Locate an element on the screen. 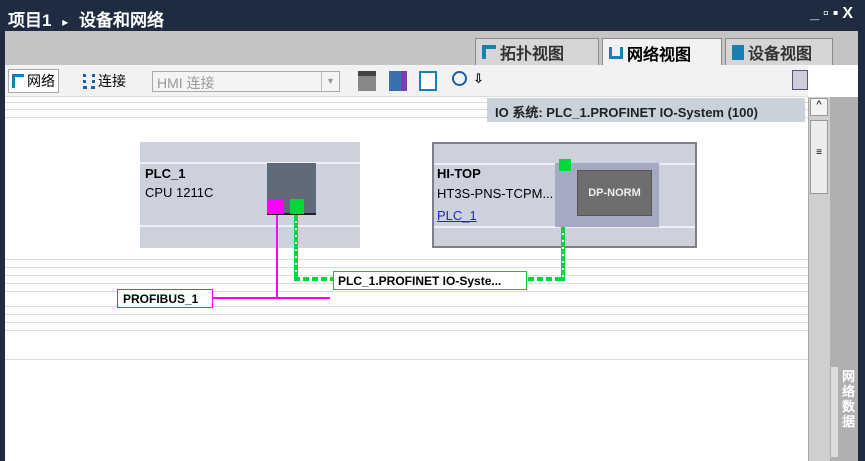  network-mode-button: 网络 is located at coordinates (33, 81).